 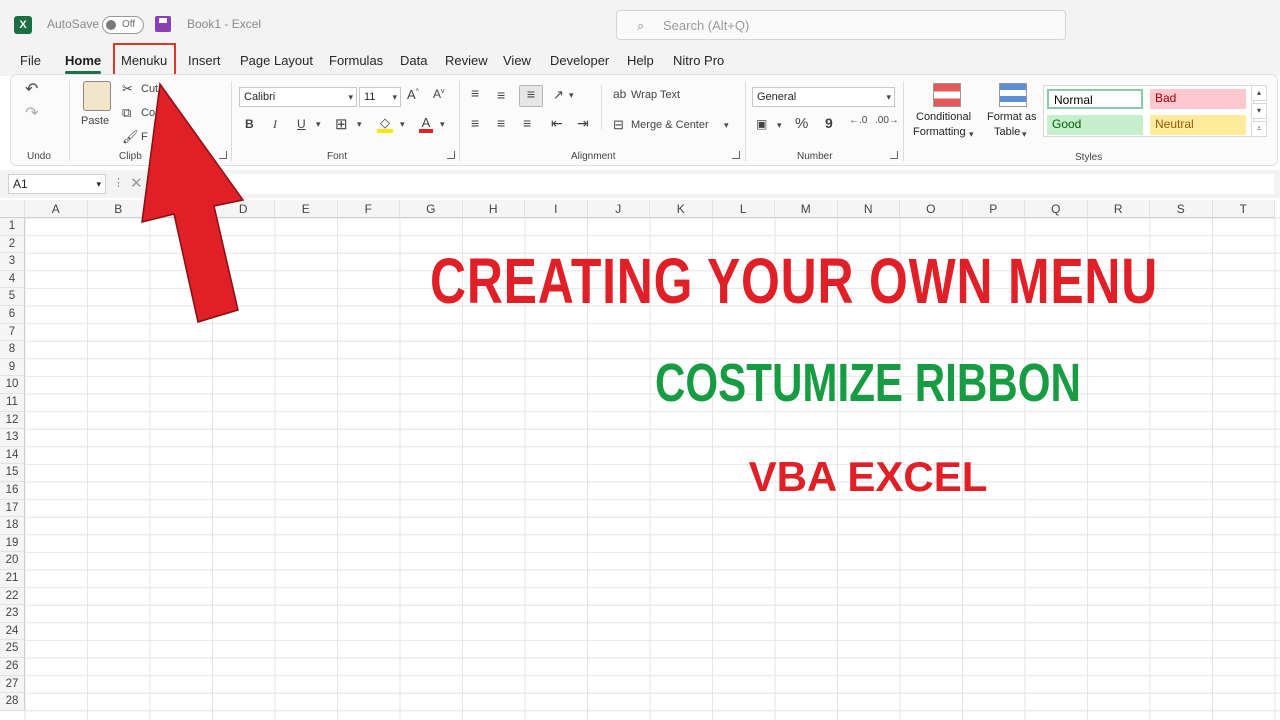 I want to click on scroll-up-icon: ▴, so click(x=1259, y=93).